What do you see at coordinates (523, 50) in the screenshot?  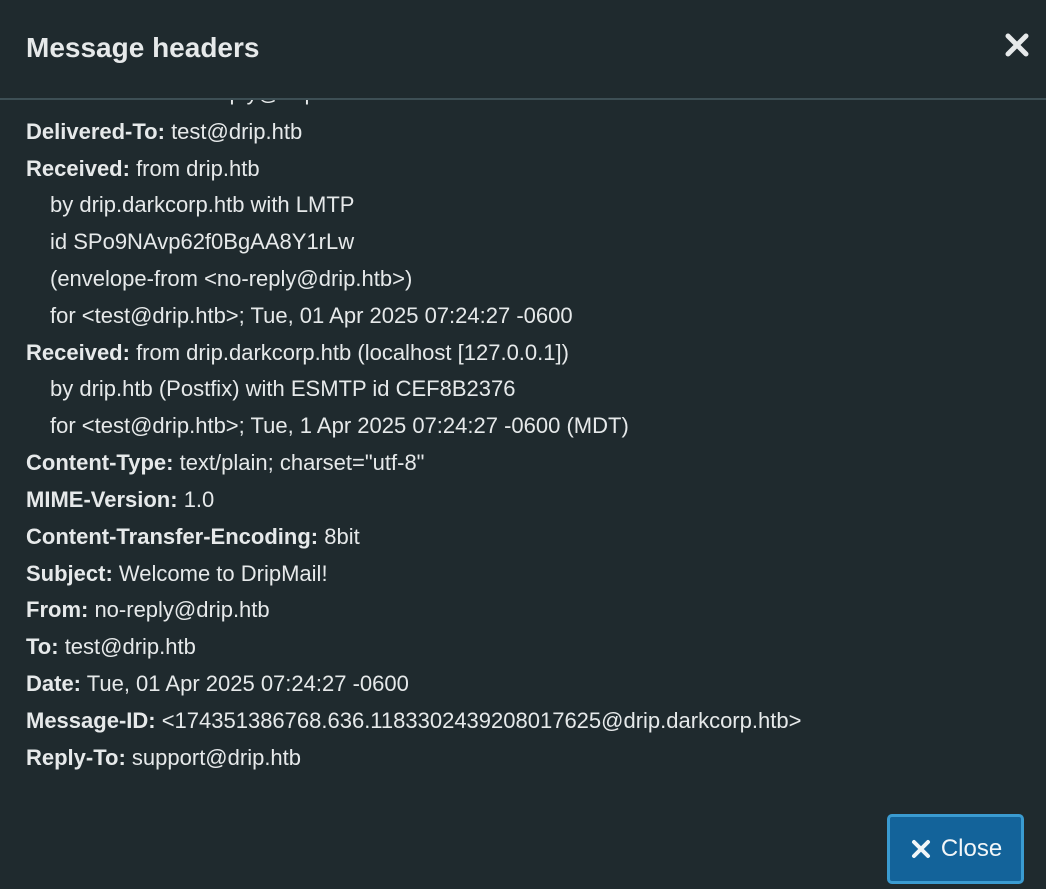 I see `dialog-header: Message headers` at bounding box center [523, 50].